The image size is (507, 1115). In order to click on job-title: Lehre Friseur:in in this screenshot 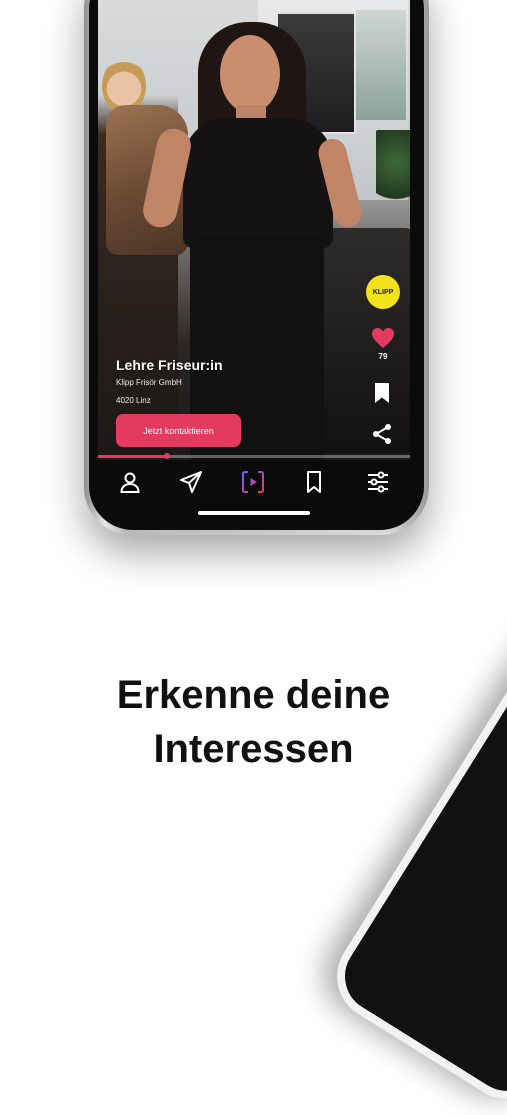, I will do `click(169, 365)`.